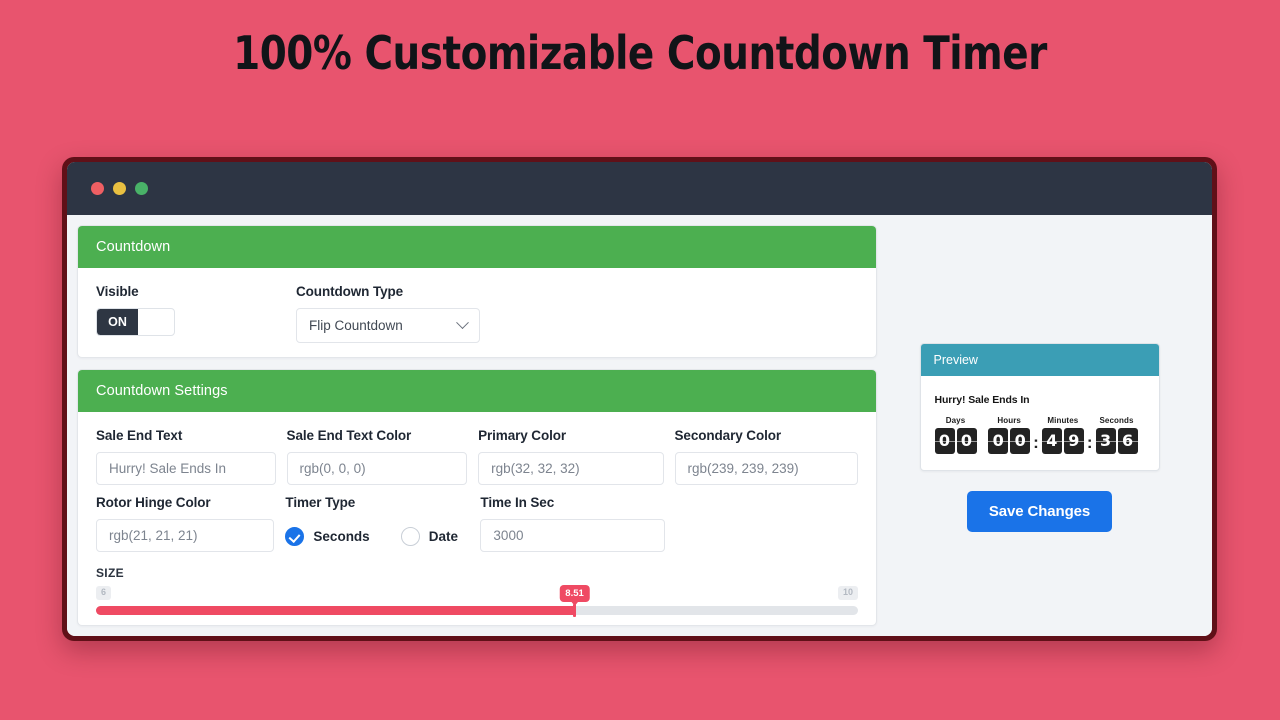  Describe the element at coordinates (349, 435) in the screenshot. I see `sale-end-text-color-label: Sale End Text Color` at that location.